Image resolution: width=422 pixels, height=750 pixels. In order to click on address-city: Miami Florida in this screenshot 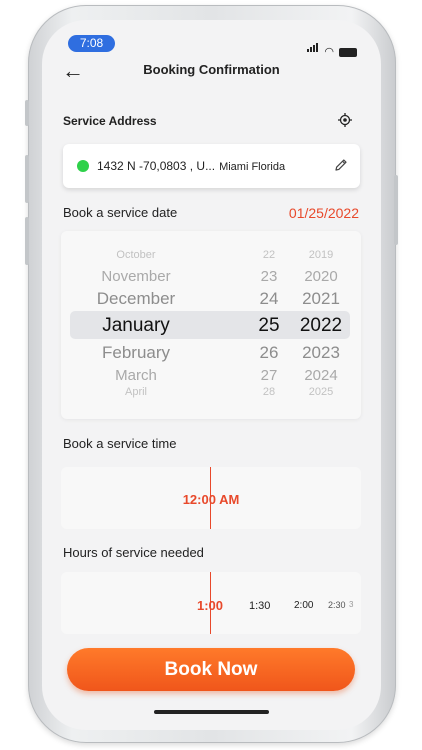, I will do `click(252, 167)`.